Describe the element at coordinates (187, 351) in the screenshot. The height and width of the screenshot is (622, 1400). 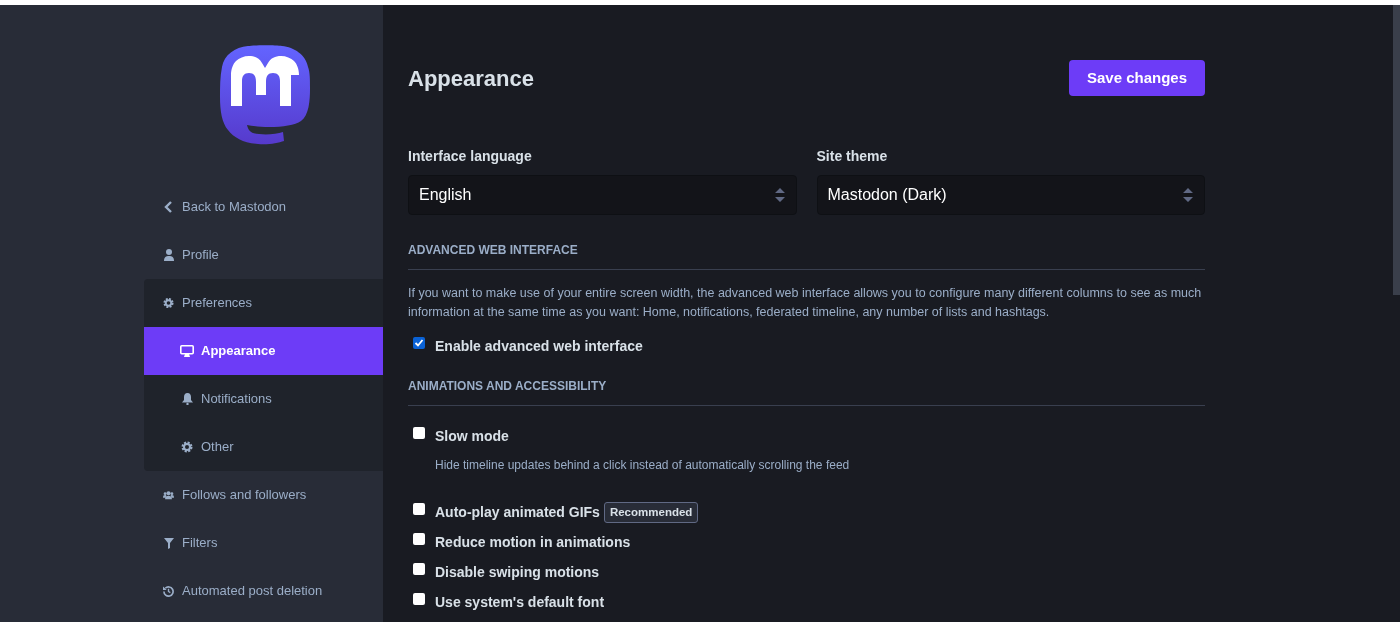
I see `monitor-icon` at that location.